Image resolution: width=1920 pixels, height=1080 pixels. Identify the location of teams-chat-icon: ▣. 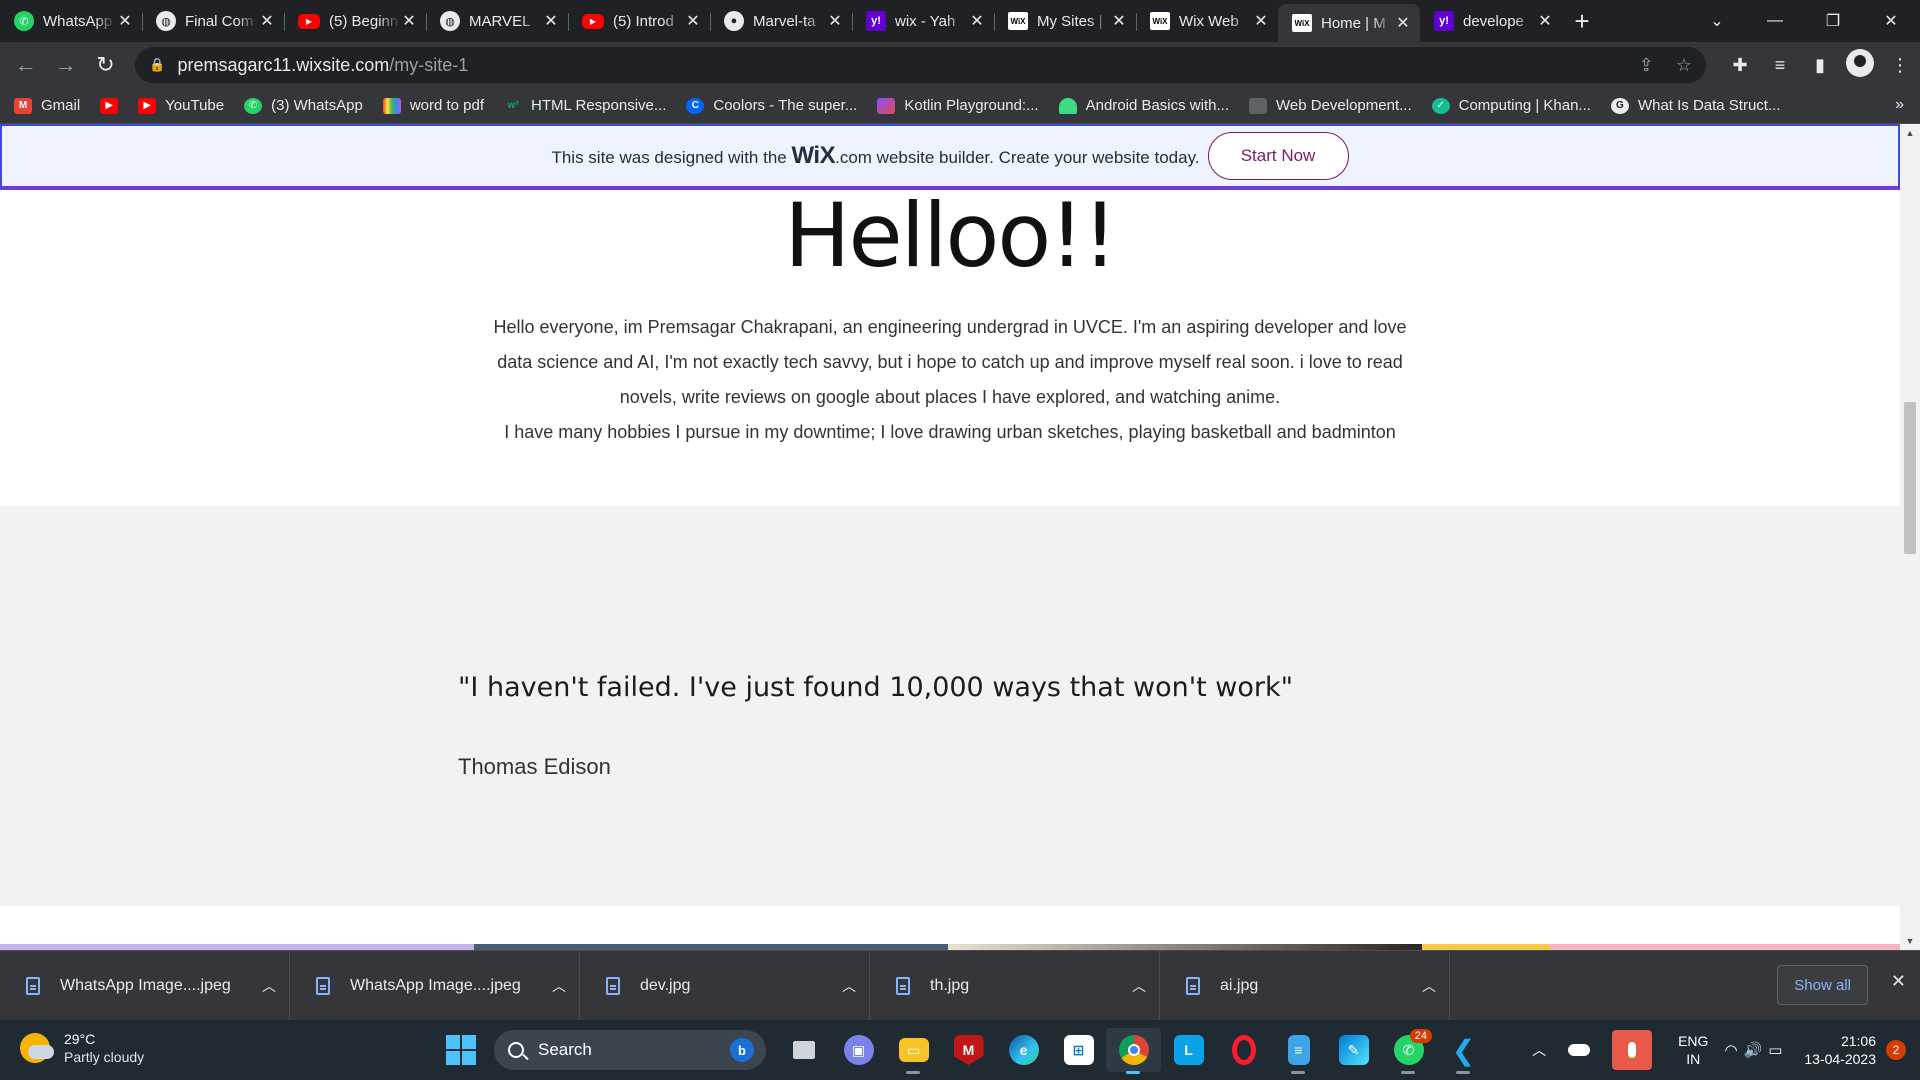
(858, 1050).